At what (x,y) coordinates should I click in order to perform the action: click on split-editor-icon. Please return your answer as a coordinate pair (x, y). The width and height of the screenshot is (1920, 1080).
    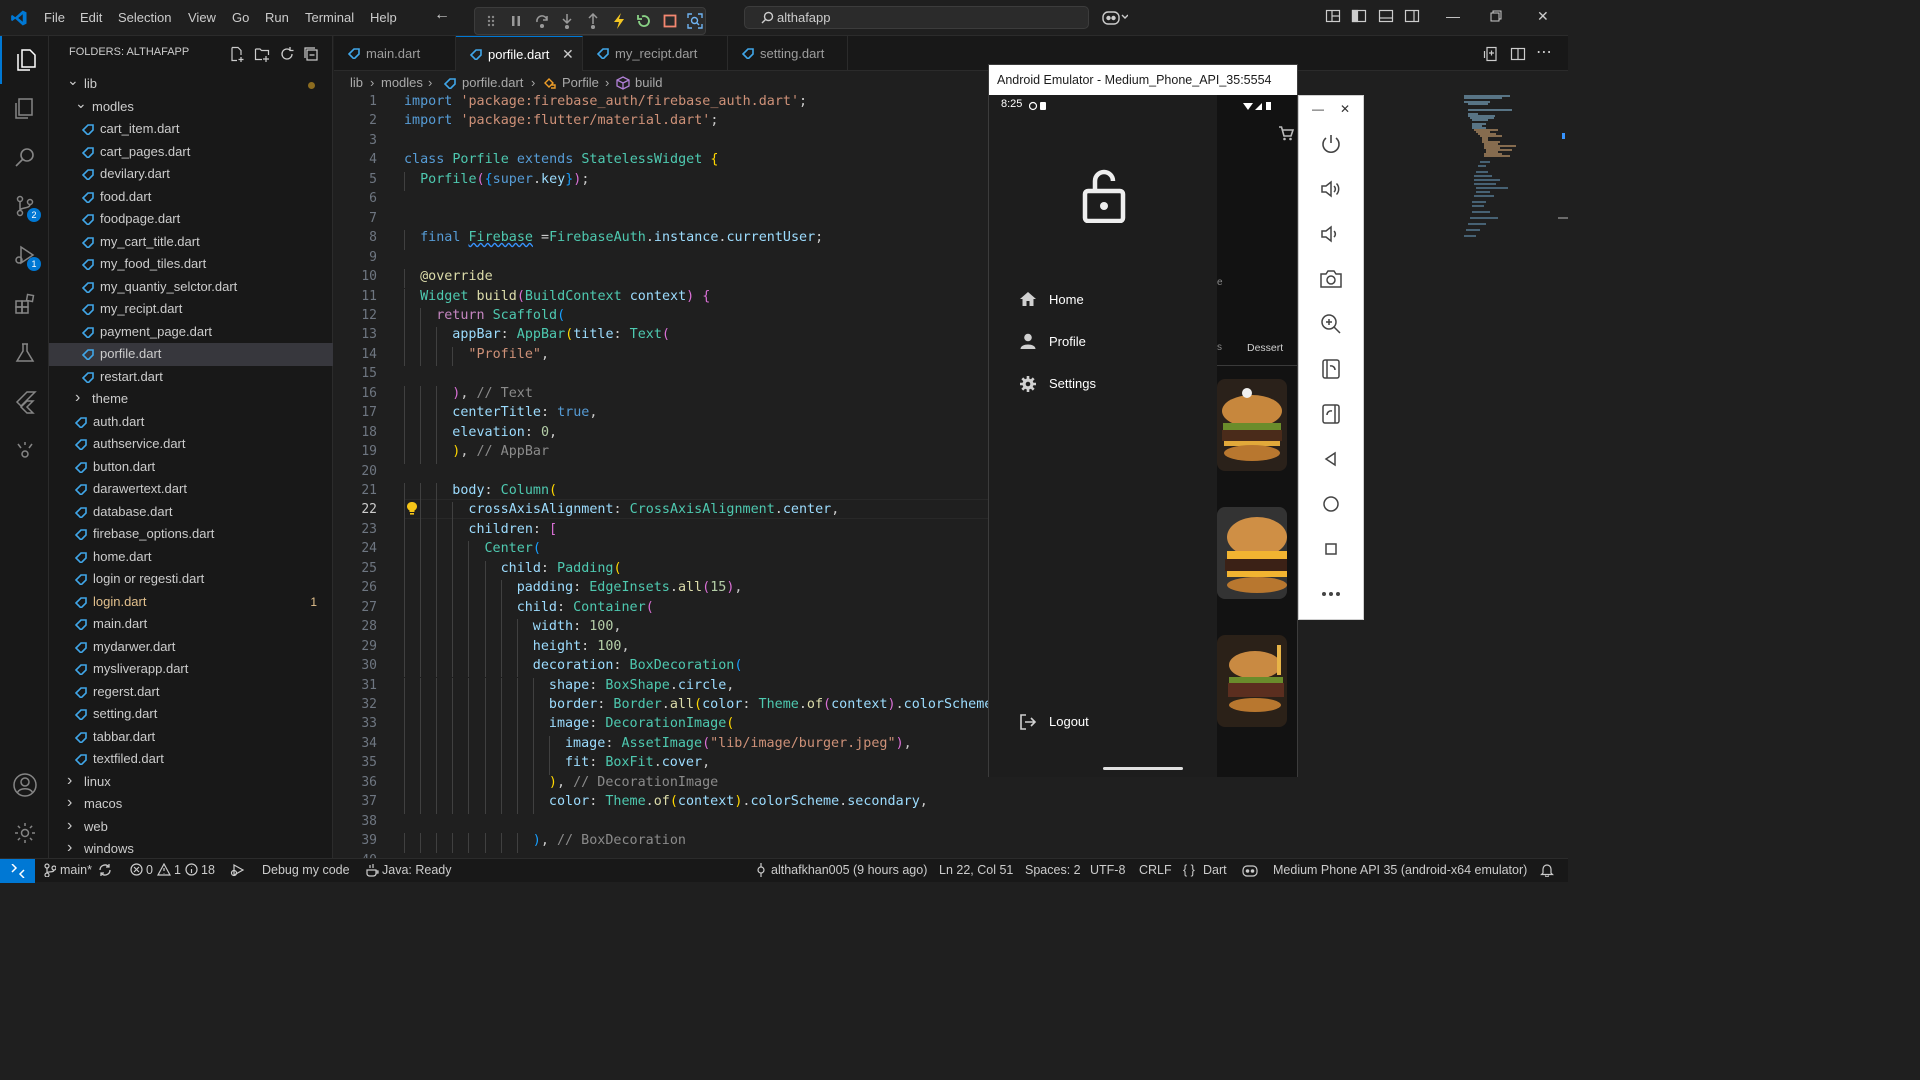
    Looking at the image, I should click on (1518, 55).